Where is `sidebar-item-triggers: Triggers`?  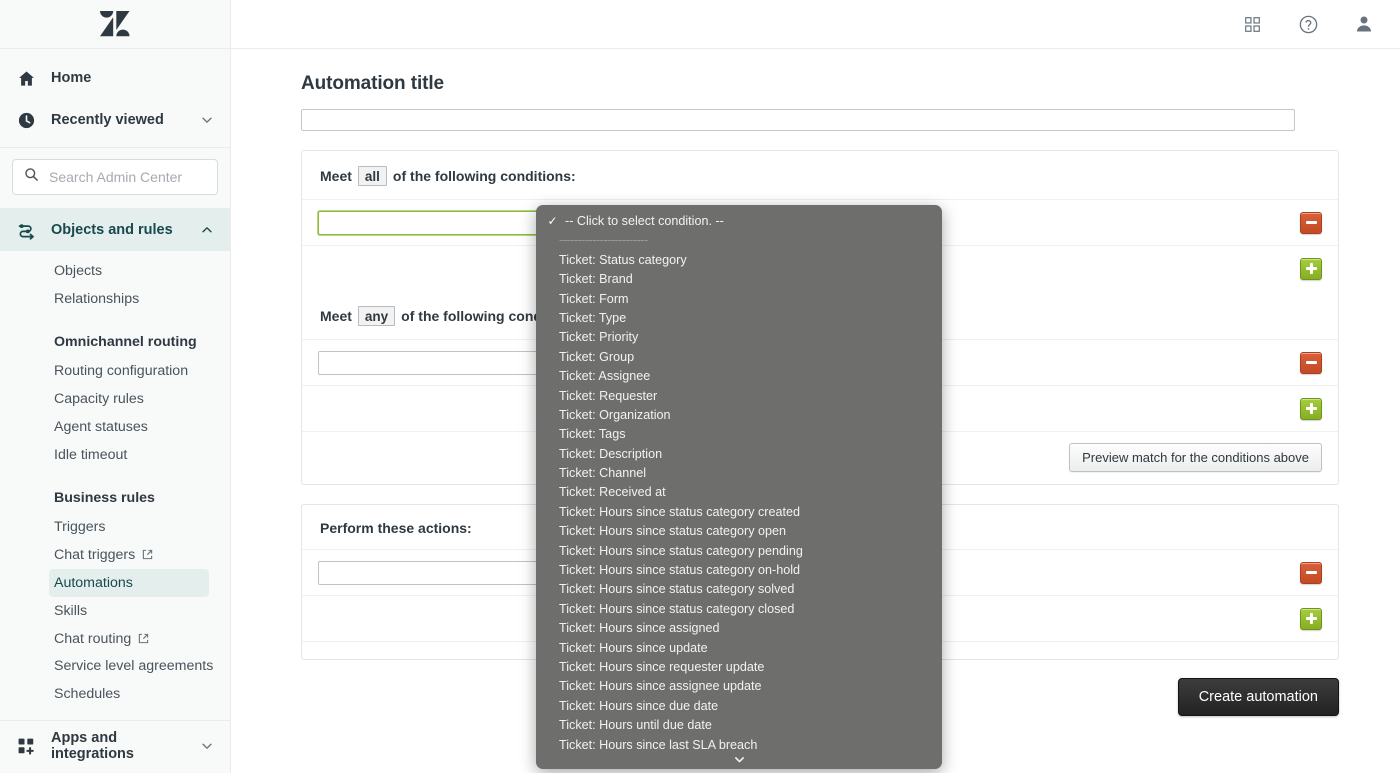 sidebar-item-triggers: Triggers is located at coordinates (115, 527).